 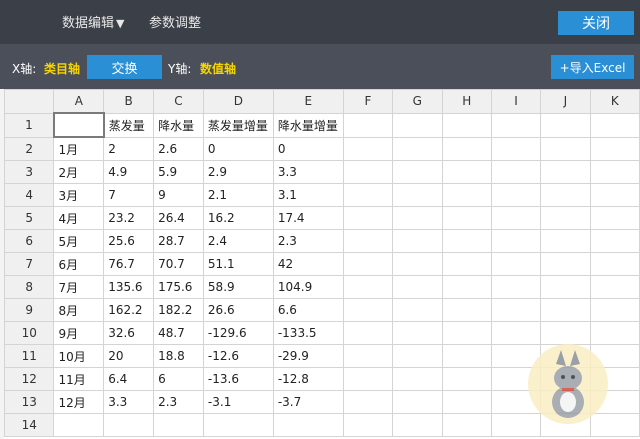 I want to click on menu-data-edit: 数据编辑 ▼, so click(x=93, y=21).